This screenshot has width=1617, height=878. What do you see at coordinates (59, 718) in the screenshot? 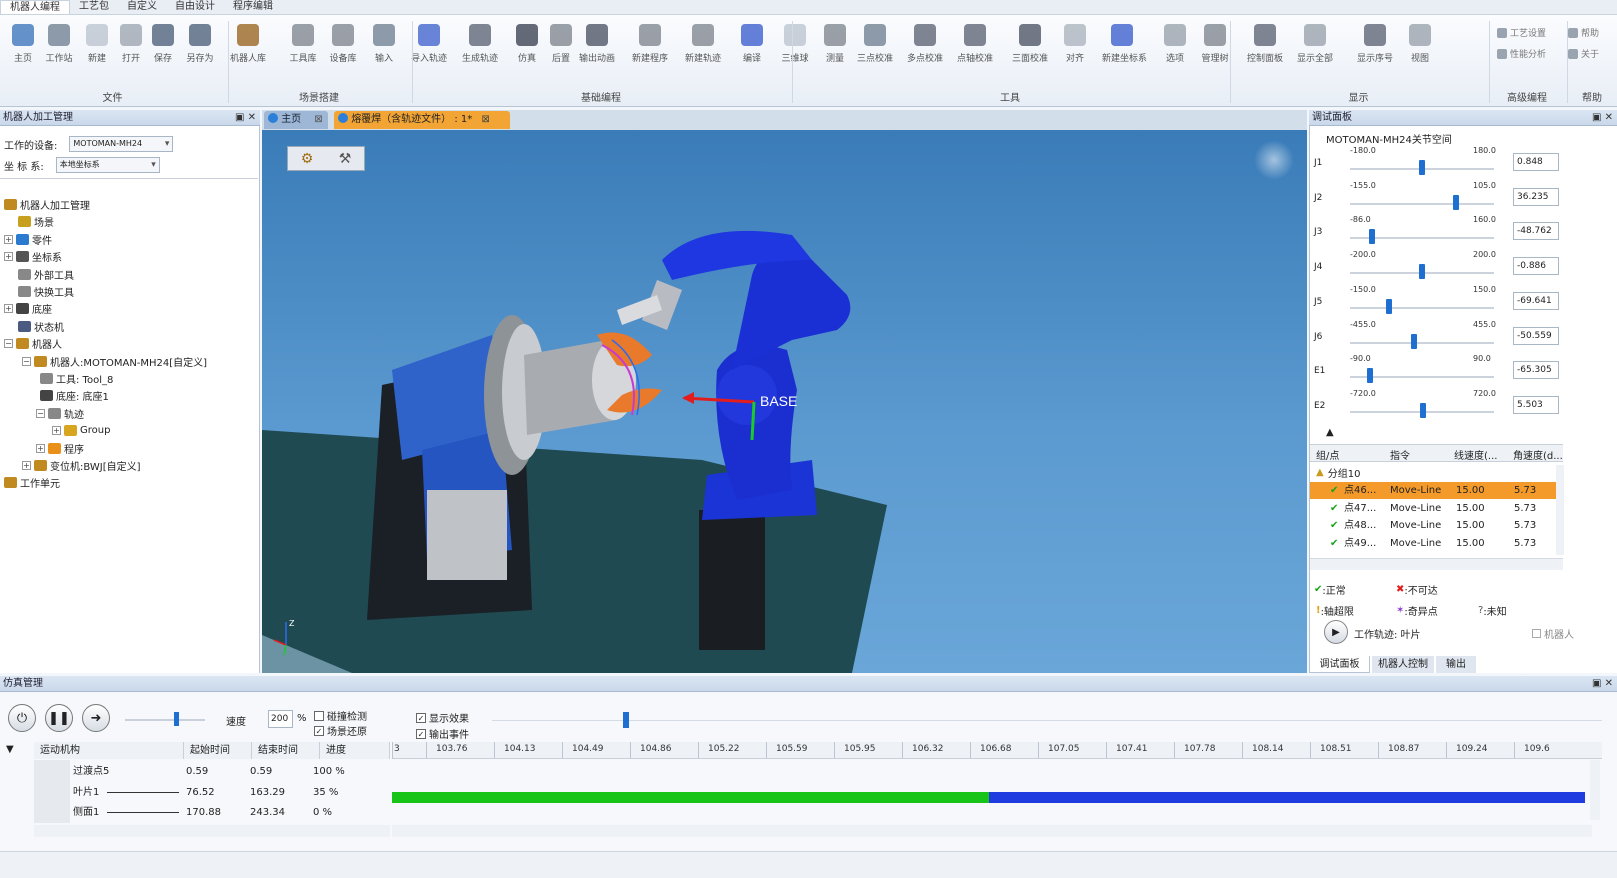
I see `pause-button: ❚❚` at bounding box center [59, 718].